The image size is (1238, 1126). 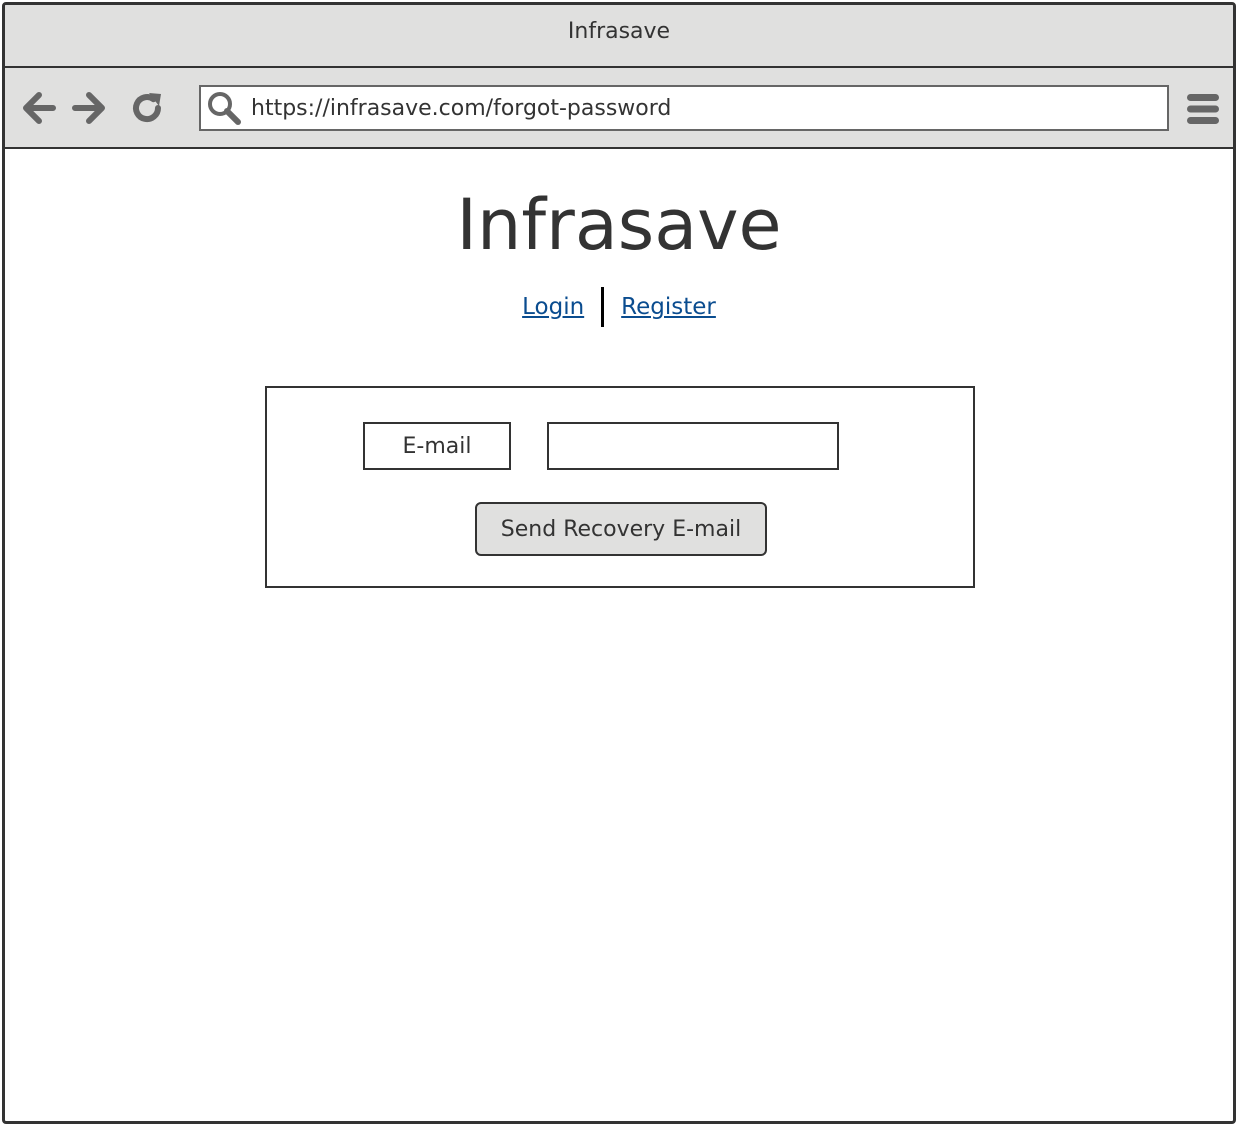 I want to click on search-icon, so click(x=224, y=108).